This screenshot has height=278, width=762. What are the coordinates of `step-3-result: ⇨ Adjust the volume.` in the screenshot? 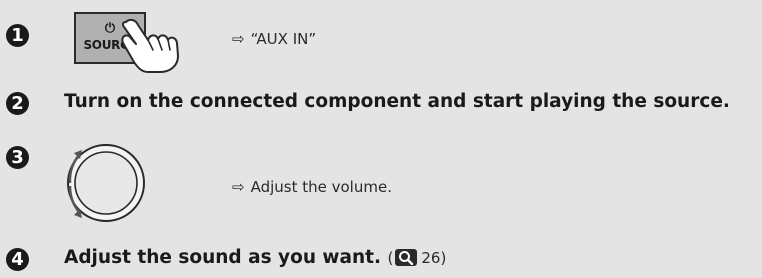 It's located at (312, 187).